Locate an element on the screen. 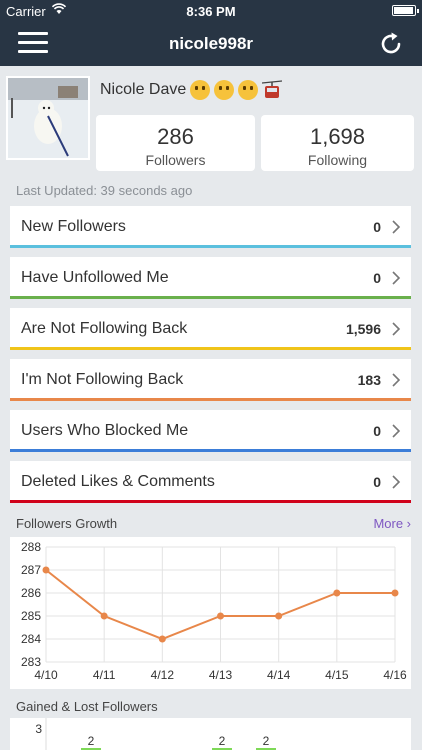 This screenshot has height=750, width=422. grinning-face-icon is located at coordinates (200, 90).